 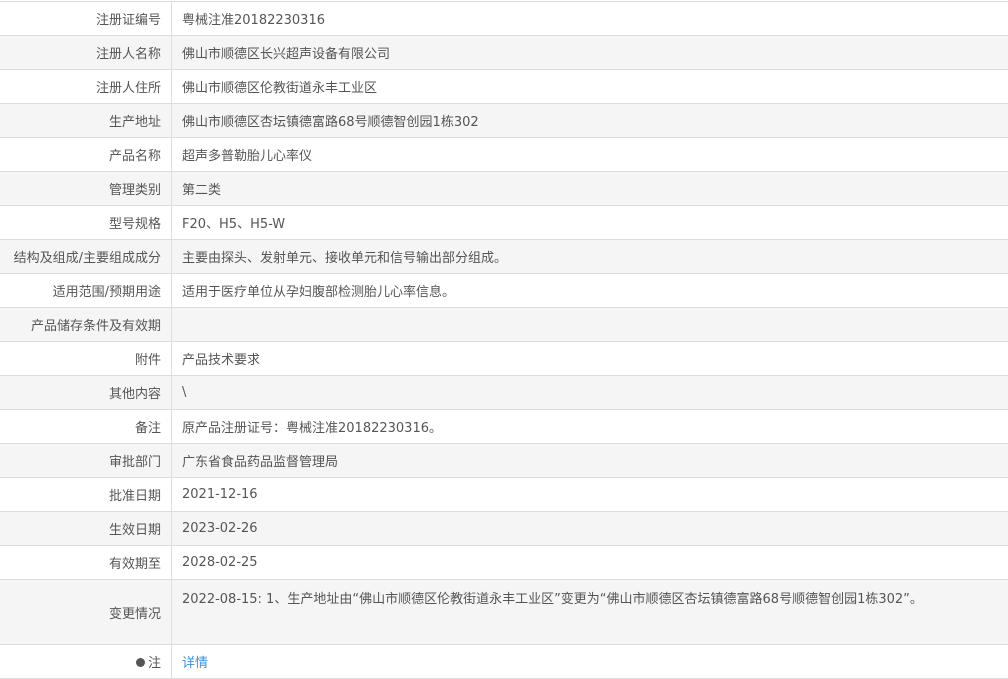 I want to click on table-row: 附件产品技术要求, so click(x=504, y=359).